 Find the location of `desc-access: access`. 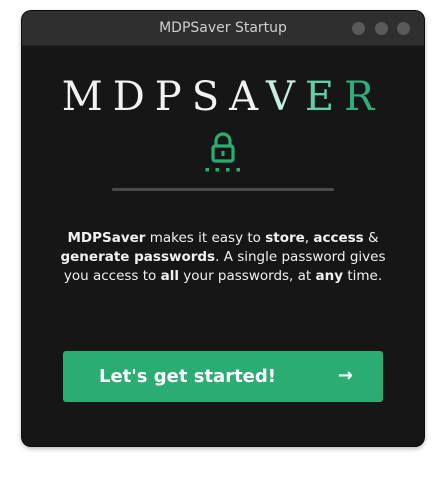

desc-access: access is located at coordinates (338, 238).